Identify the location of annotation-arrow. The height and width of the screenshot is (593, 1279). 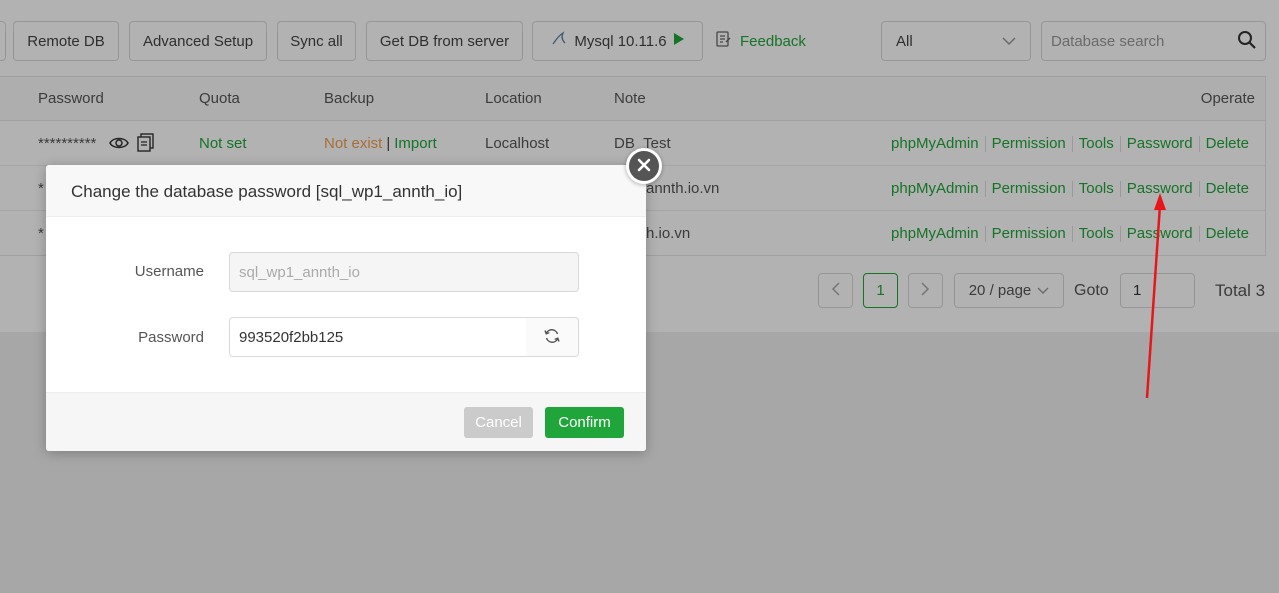
(1155, 296).